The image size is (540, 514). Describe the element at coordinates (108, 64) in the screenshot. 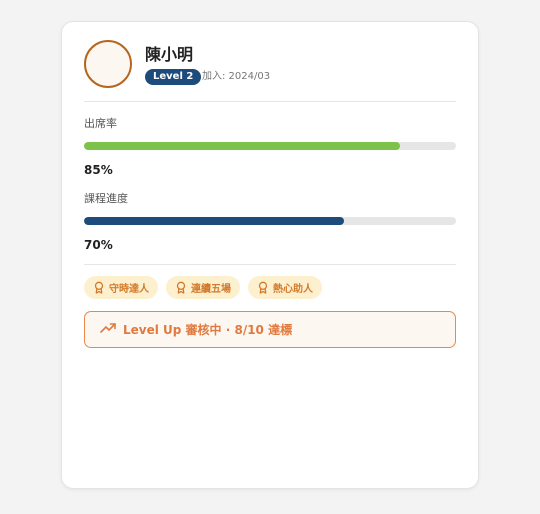

I see `avatar` at that location.